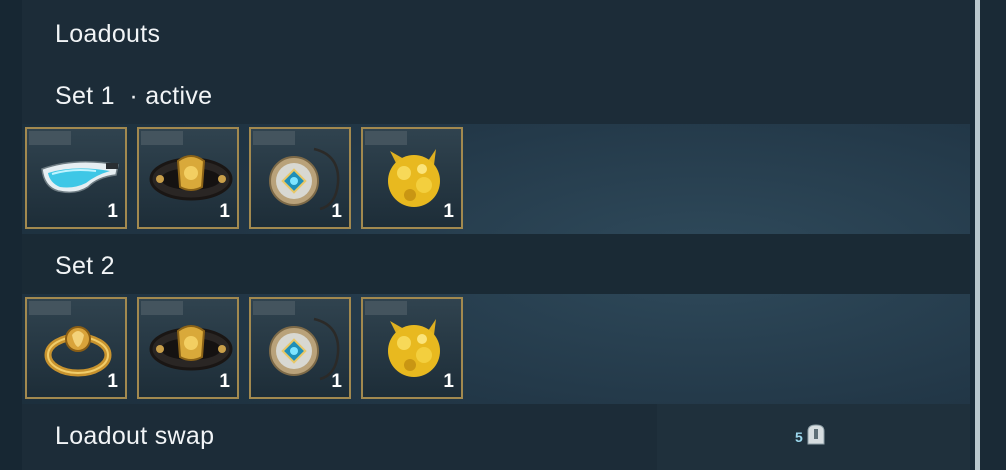  I want to click on set-1-label: Set 1 · active, so click(134, 96).